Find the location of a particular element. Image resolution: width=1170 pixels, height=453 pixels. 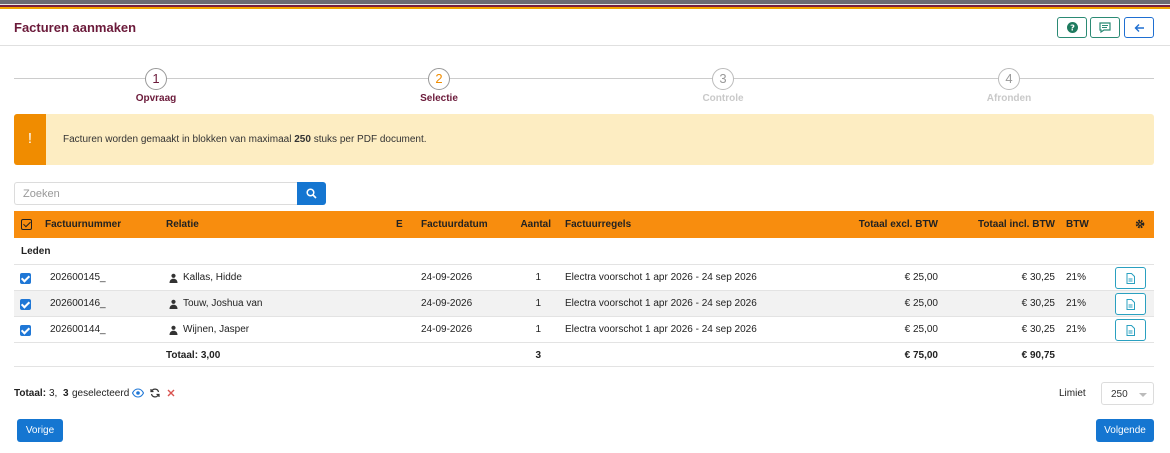

select-all-checkbox is located at coordinates (26, 224).